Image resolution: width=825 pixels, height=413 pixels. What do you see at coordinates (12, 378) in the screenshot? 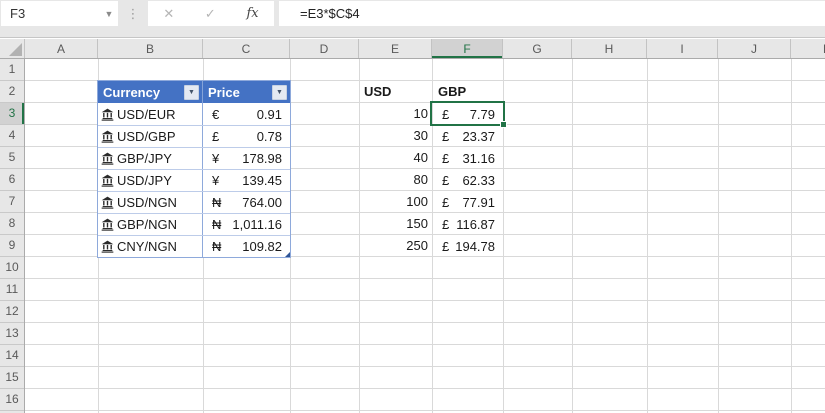
I see `row-header-15: 15` at bounding box center [12, 378].